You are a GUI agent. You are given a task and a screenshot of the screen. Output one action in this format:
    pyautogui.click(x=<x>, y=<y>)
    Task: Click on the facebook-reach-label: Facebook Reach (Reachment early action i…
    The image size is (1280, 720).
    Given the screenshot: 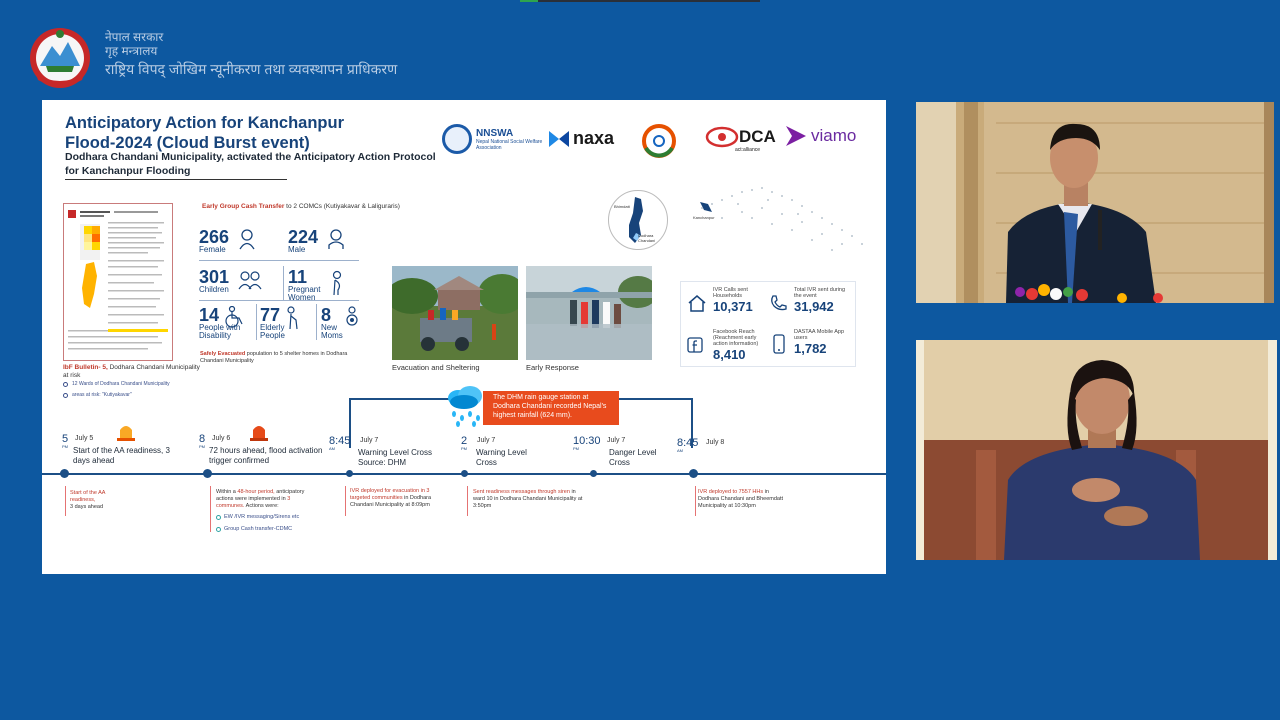 What is the action you would take?
    pyautogui.click(x=736, y=338)
    